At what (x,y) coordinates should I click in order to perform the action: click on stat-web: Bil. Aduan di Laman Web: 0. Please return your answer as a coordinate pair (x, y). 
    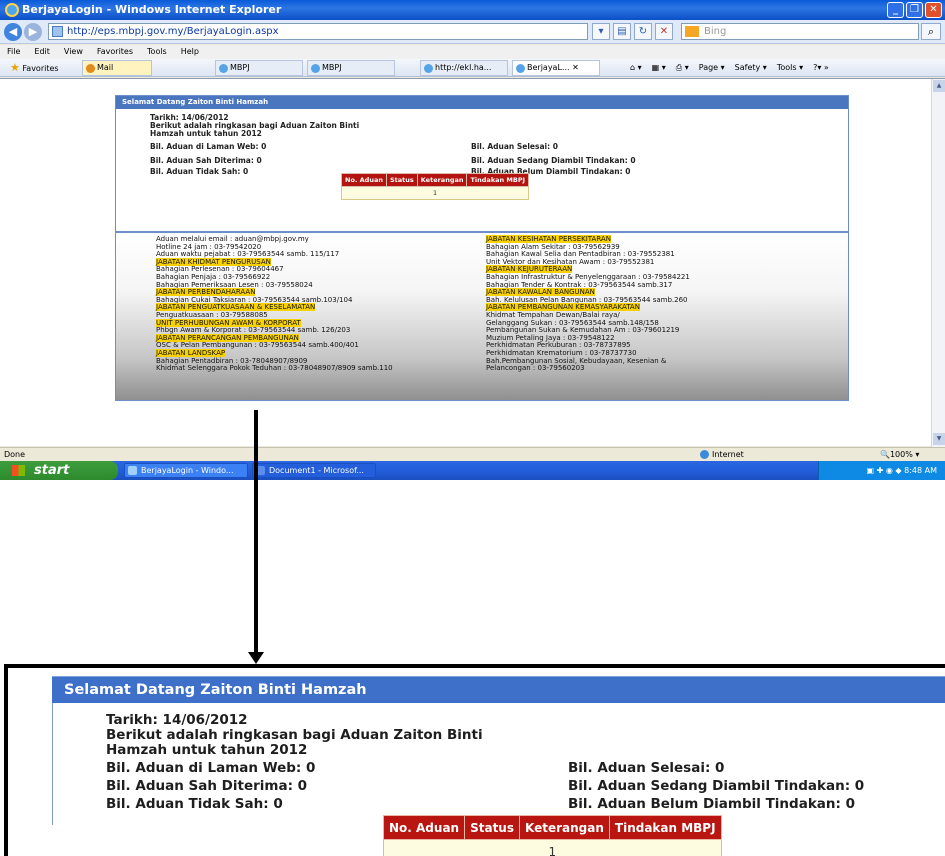
    Looking at the image, I should click on (211, 768).